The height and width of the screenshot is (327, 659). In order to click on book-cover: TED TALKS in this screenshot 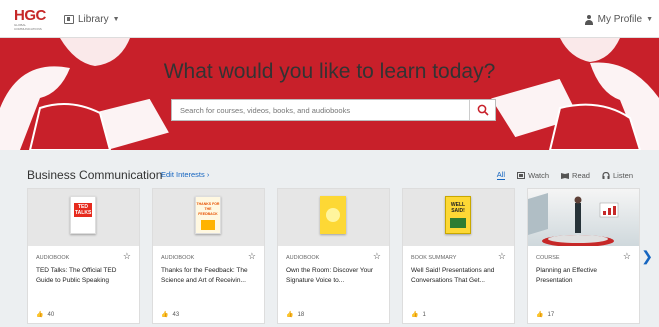, I will do `click(83, 215)`.